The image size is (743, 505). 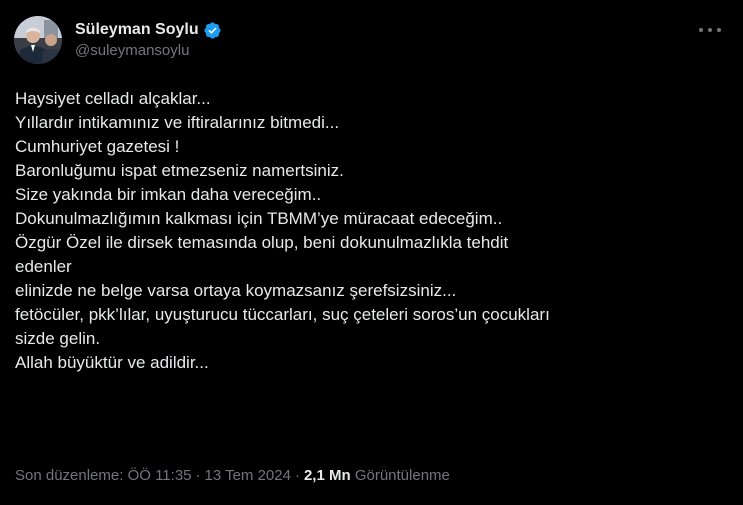 I want to click on more-options-button, so click(x=710, y=30).